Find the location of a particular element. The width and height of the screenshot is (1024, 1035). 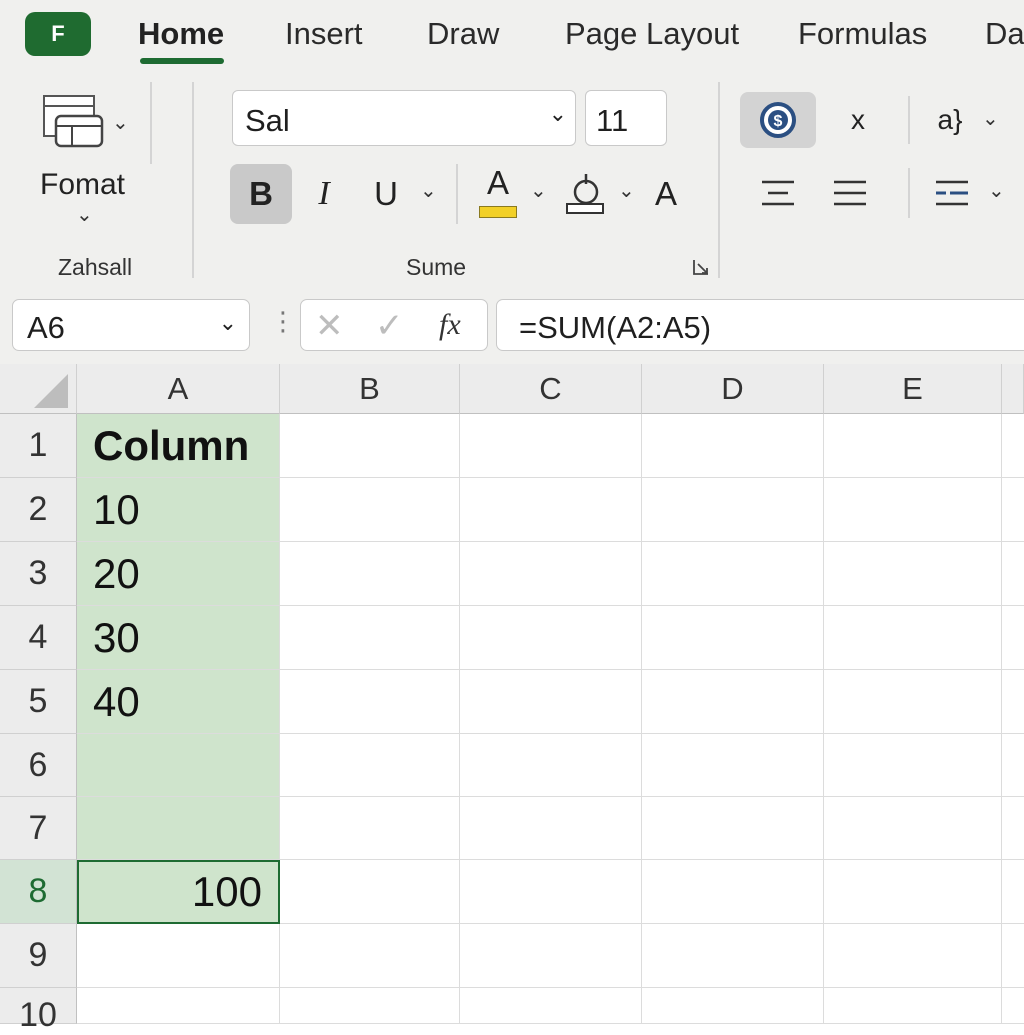

cell-e7 is located at coordinates (913, 828).